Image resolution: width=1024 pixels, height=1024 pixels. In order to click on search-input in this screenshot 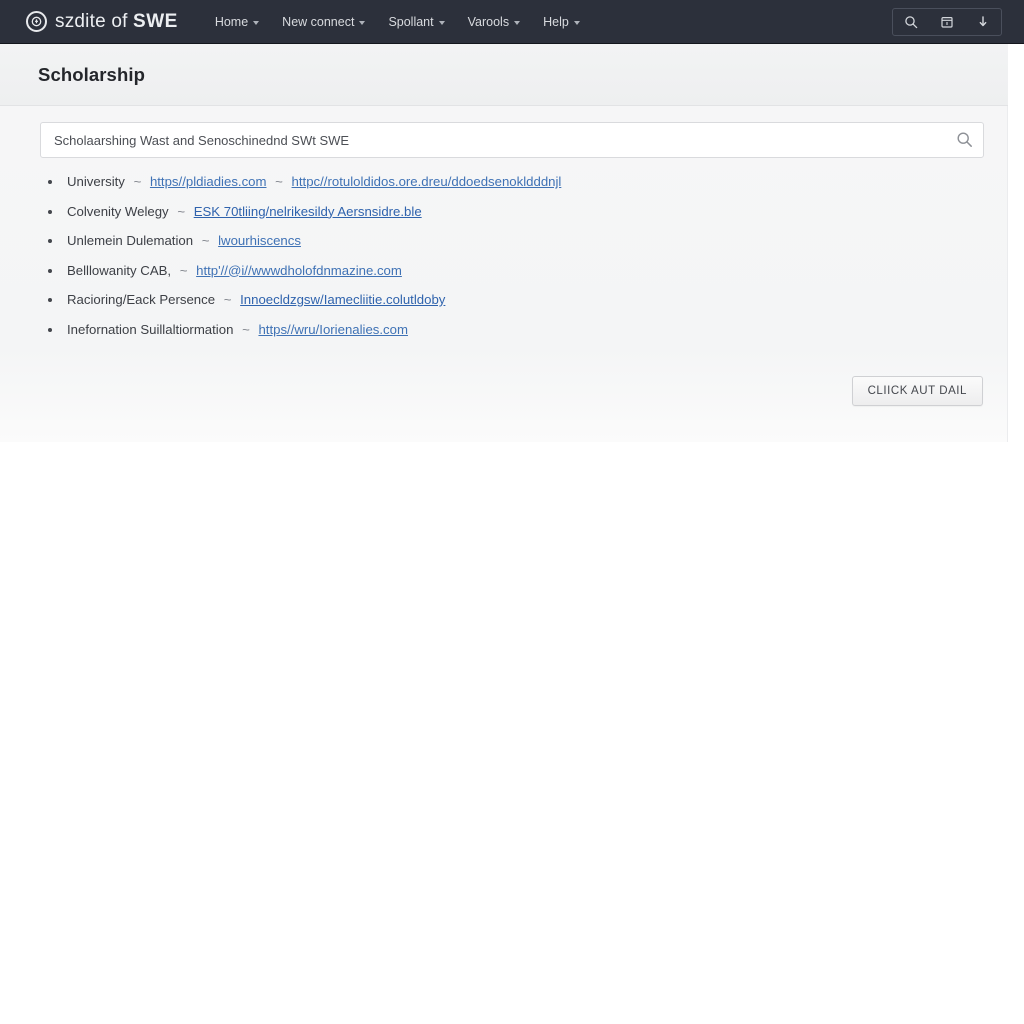, I will do `click(512, 140)`.